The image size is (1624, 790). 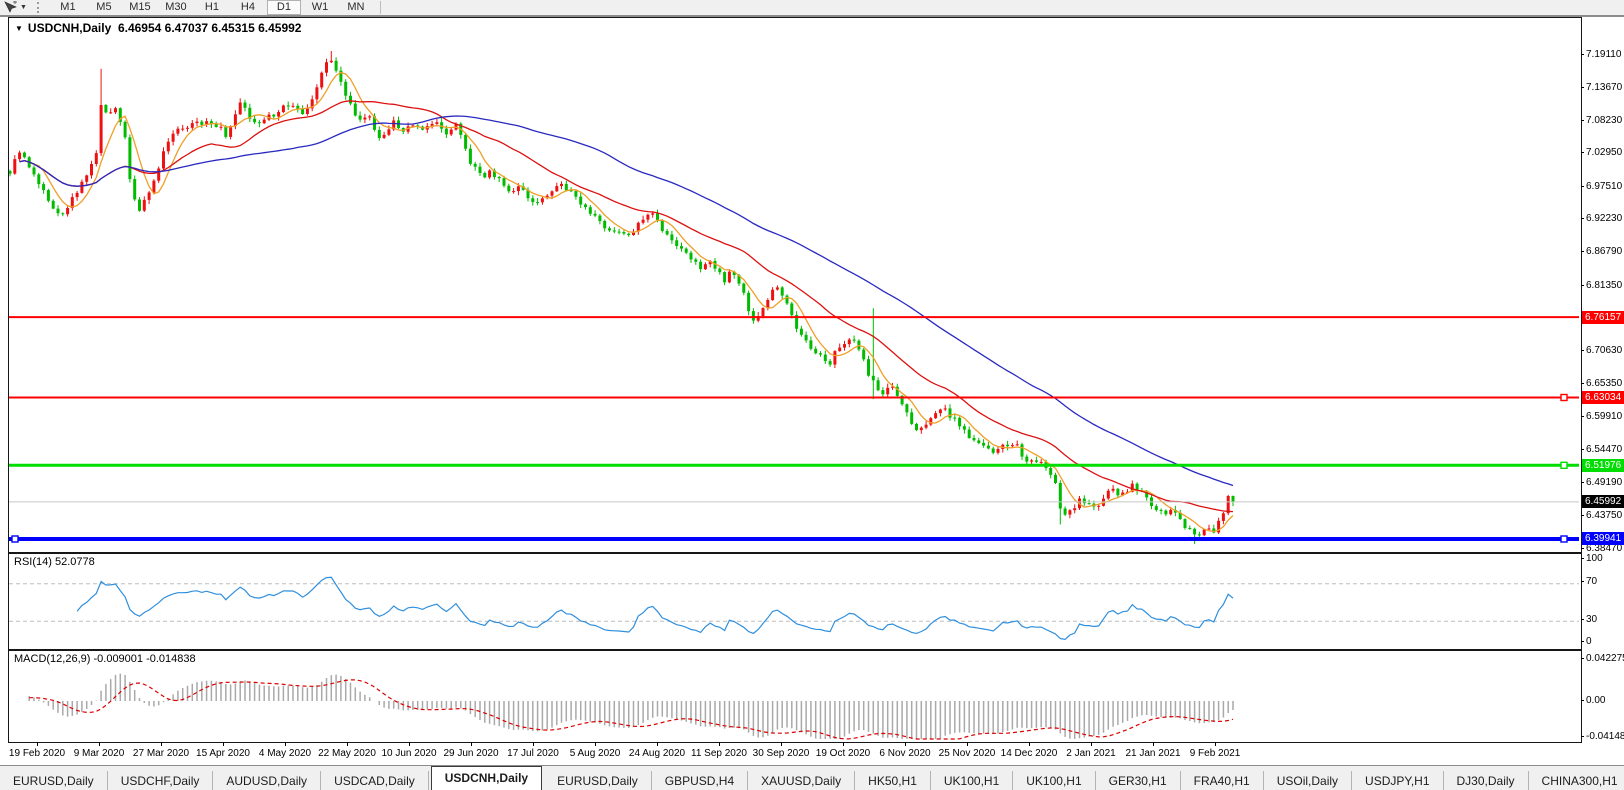 I want to click on price-tick-label: 6.59910, so click(x=1601, y=417).